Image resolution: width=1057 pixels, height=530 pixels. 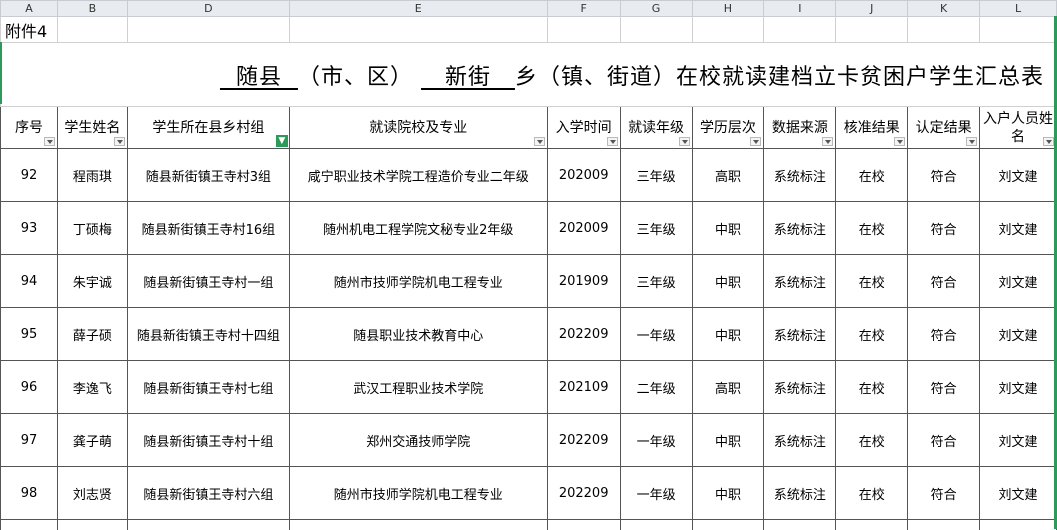 I want to click on column-header: H, so click(x=728, y=9).